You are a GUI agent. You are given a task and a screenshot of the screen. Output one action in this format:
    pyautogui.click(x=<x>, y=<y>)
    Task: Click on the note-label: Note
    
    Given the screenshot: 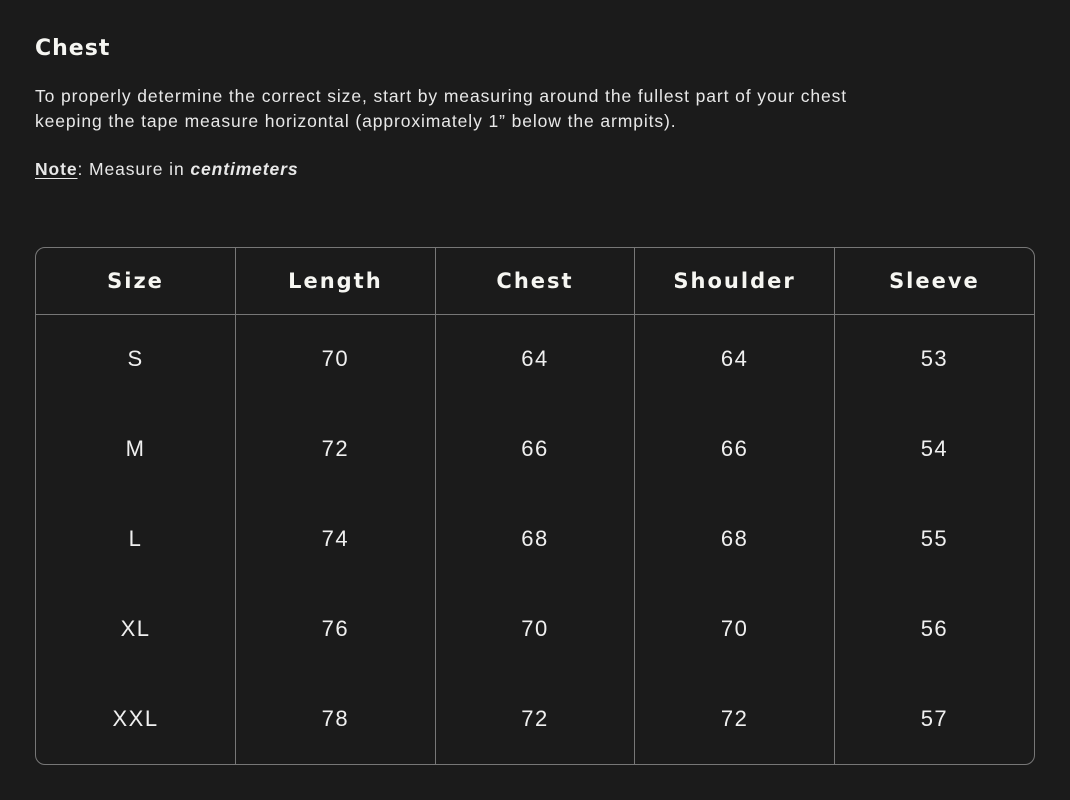 What is the action you would take?
    pyautogui.click(x=56, y=169)
    